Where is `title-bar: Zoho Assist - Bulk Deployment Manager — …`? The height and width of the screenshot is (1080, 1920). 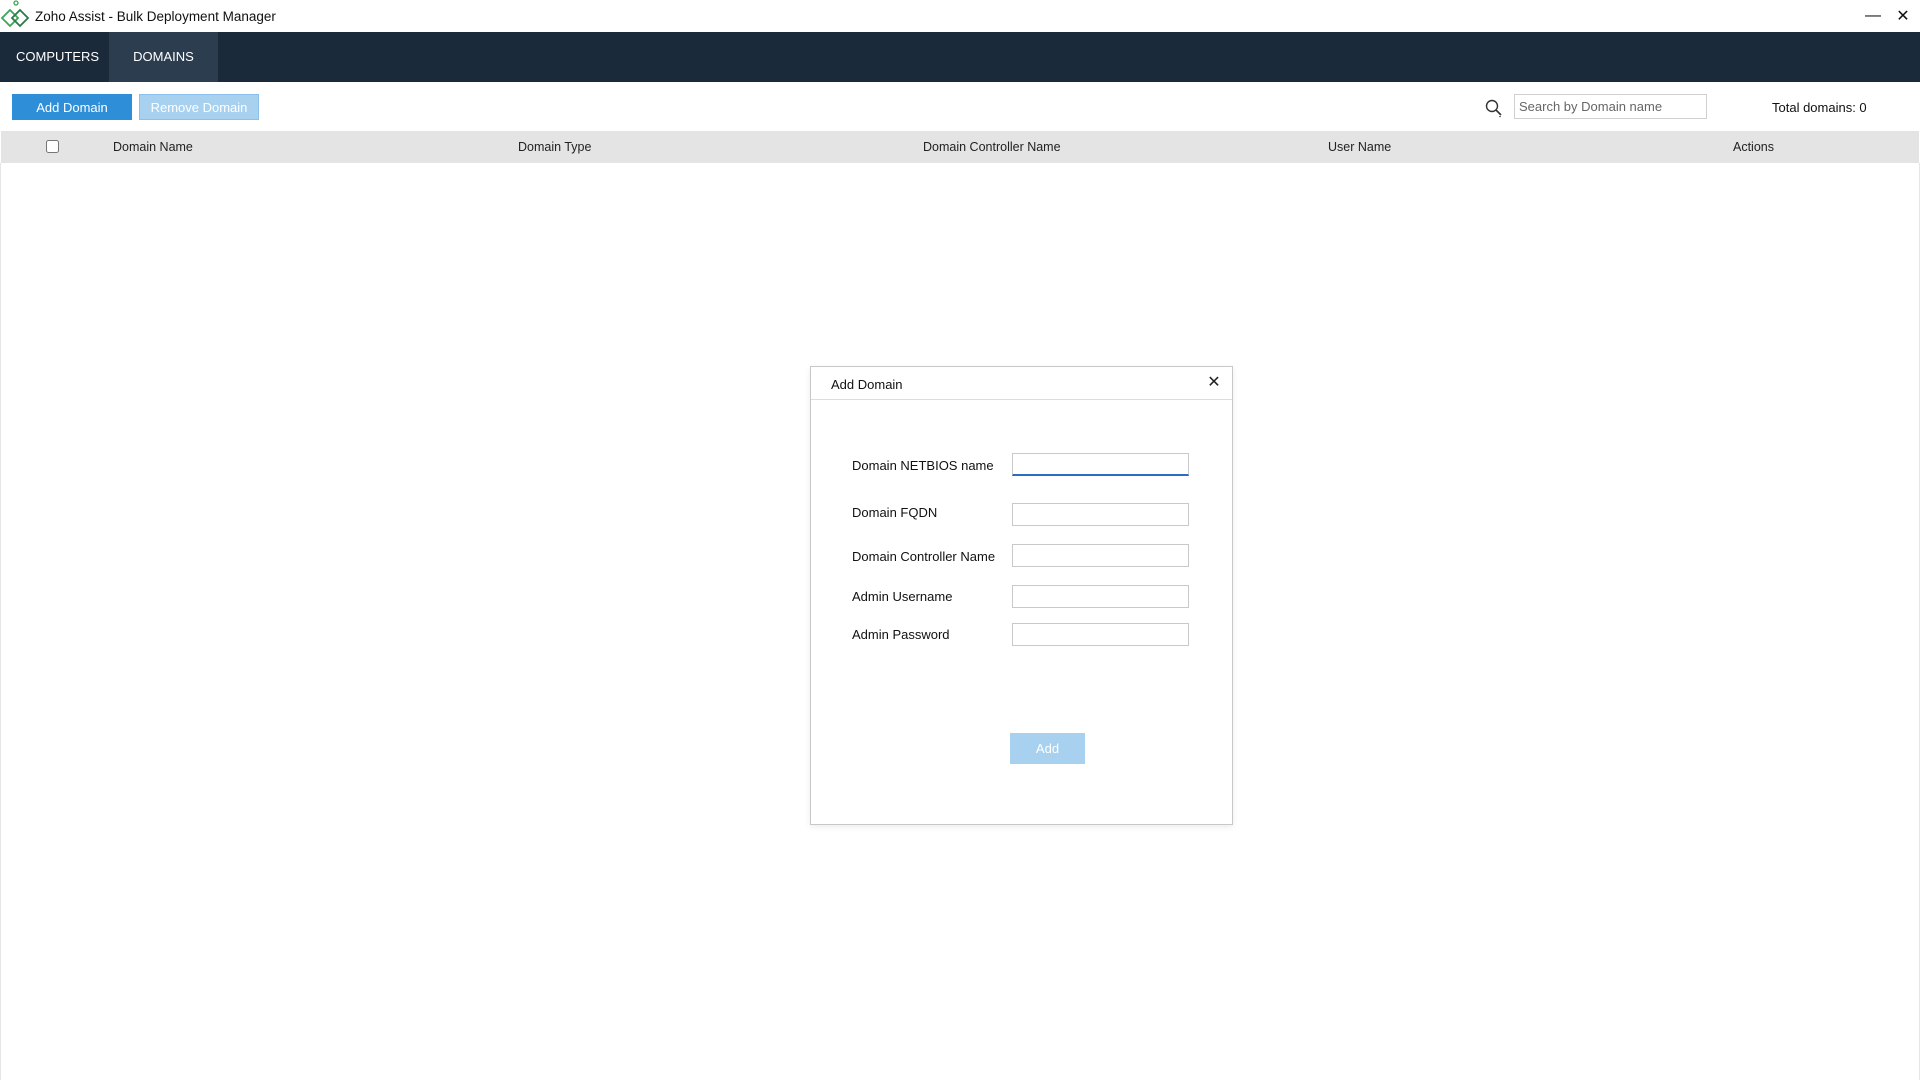 title-bar: Zoho Assist - Bulk Deployment Manager — … is located at coordinates (960, 16).